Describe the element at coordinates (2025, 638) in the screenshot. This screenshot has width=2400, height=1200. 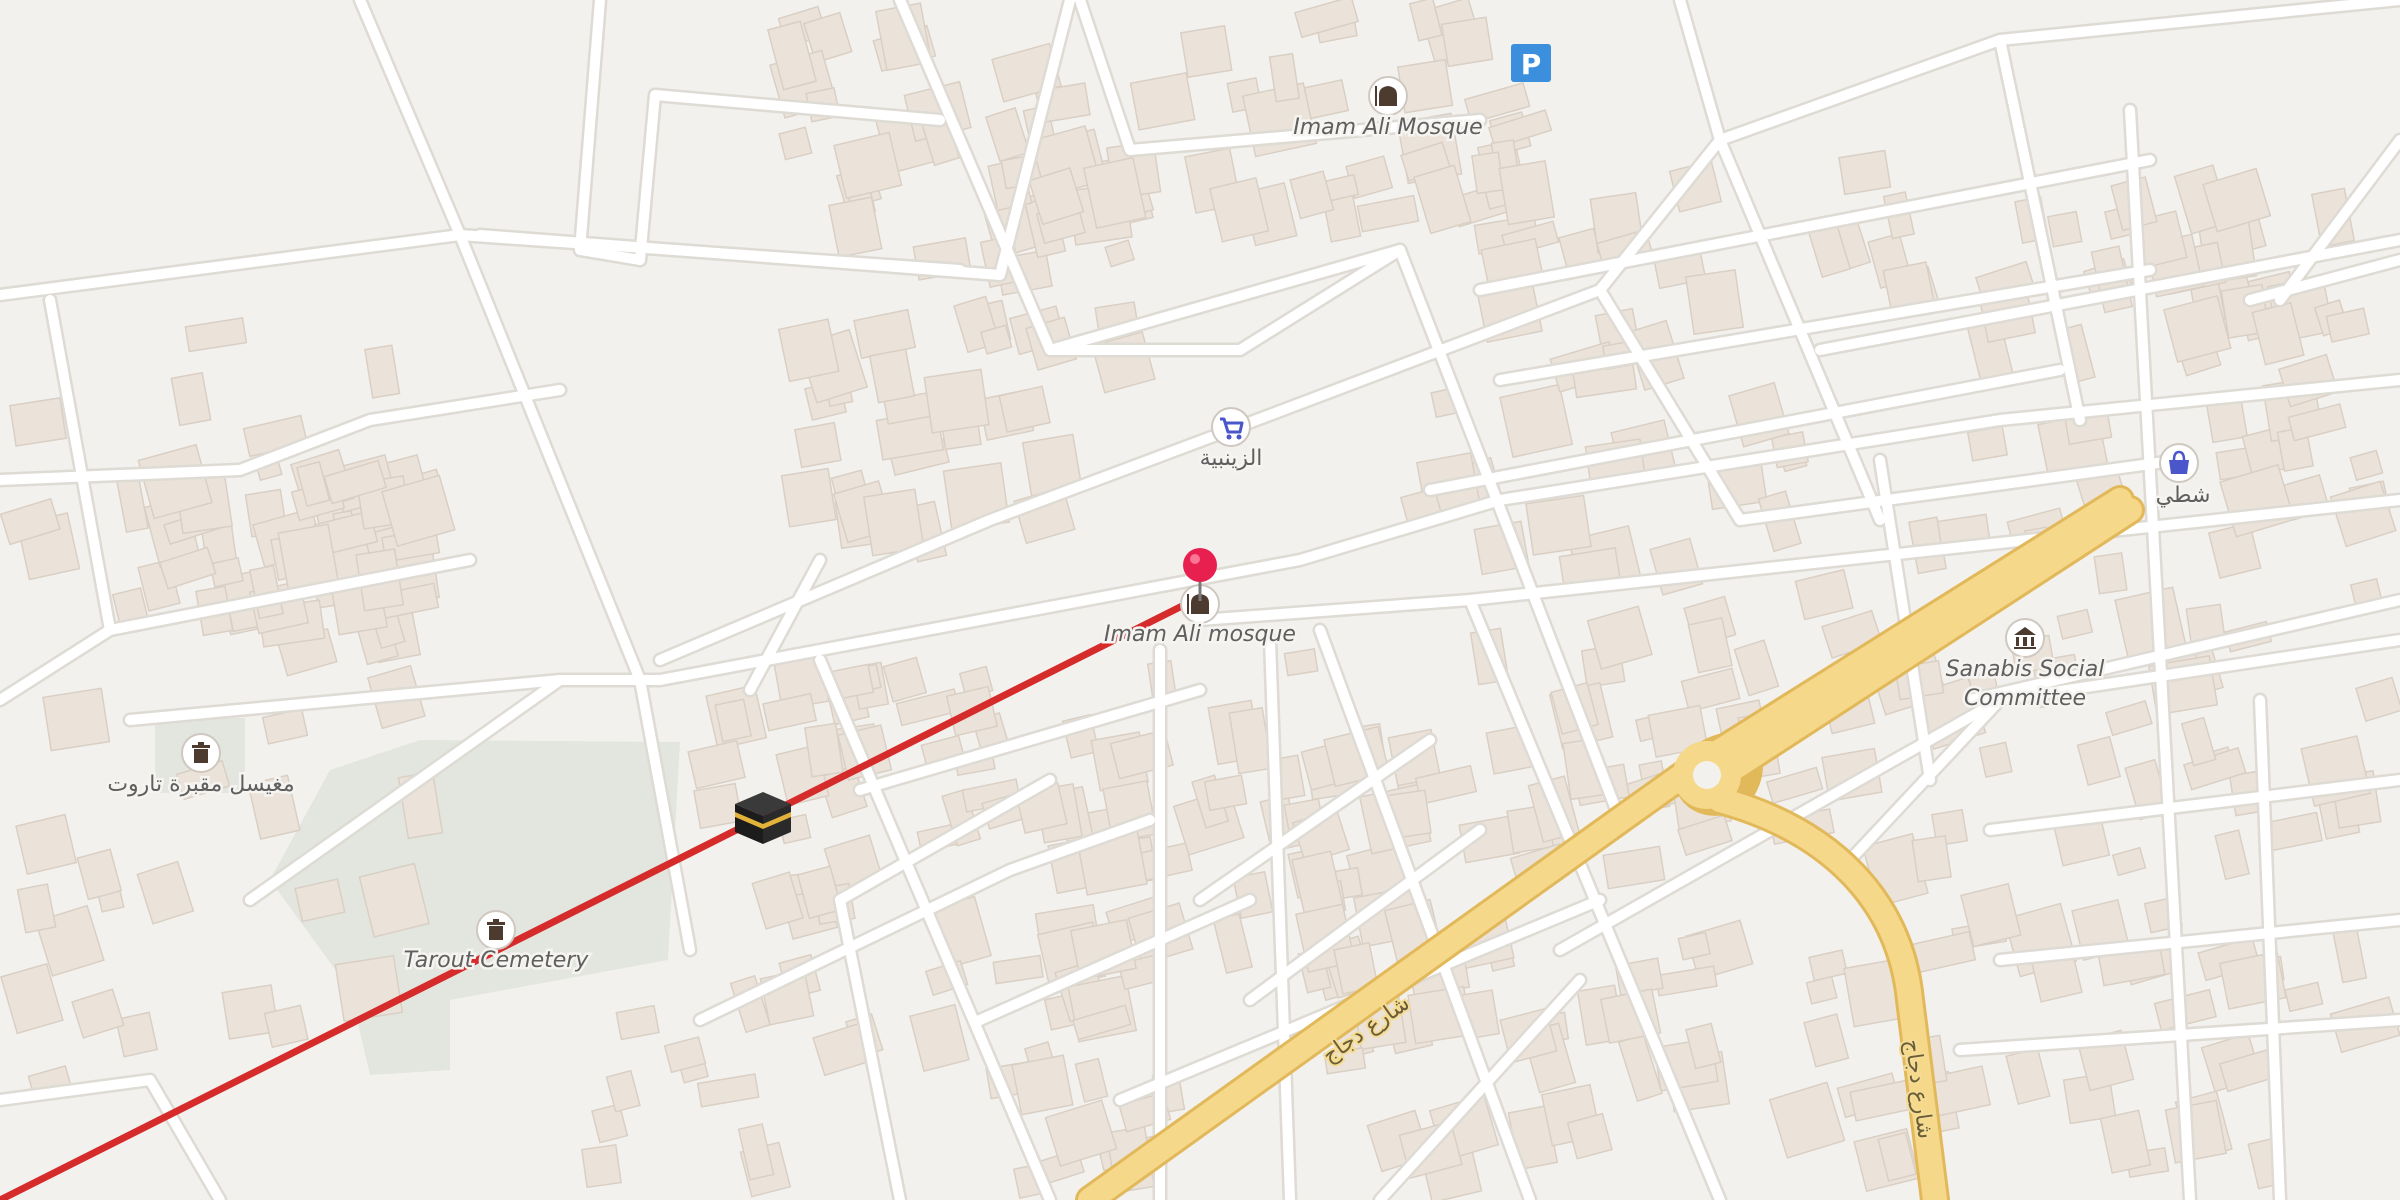
I see `civic-building-icon` at that location.